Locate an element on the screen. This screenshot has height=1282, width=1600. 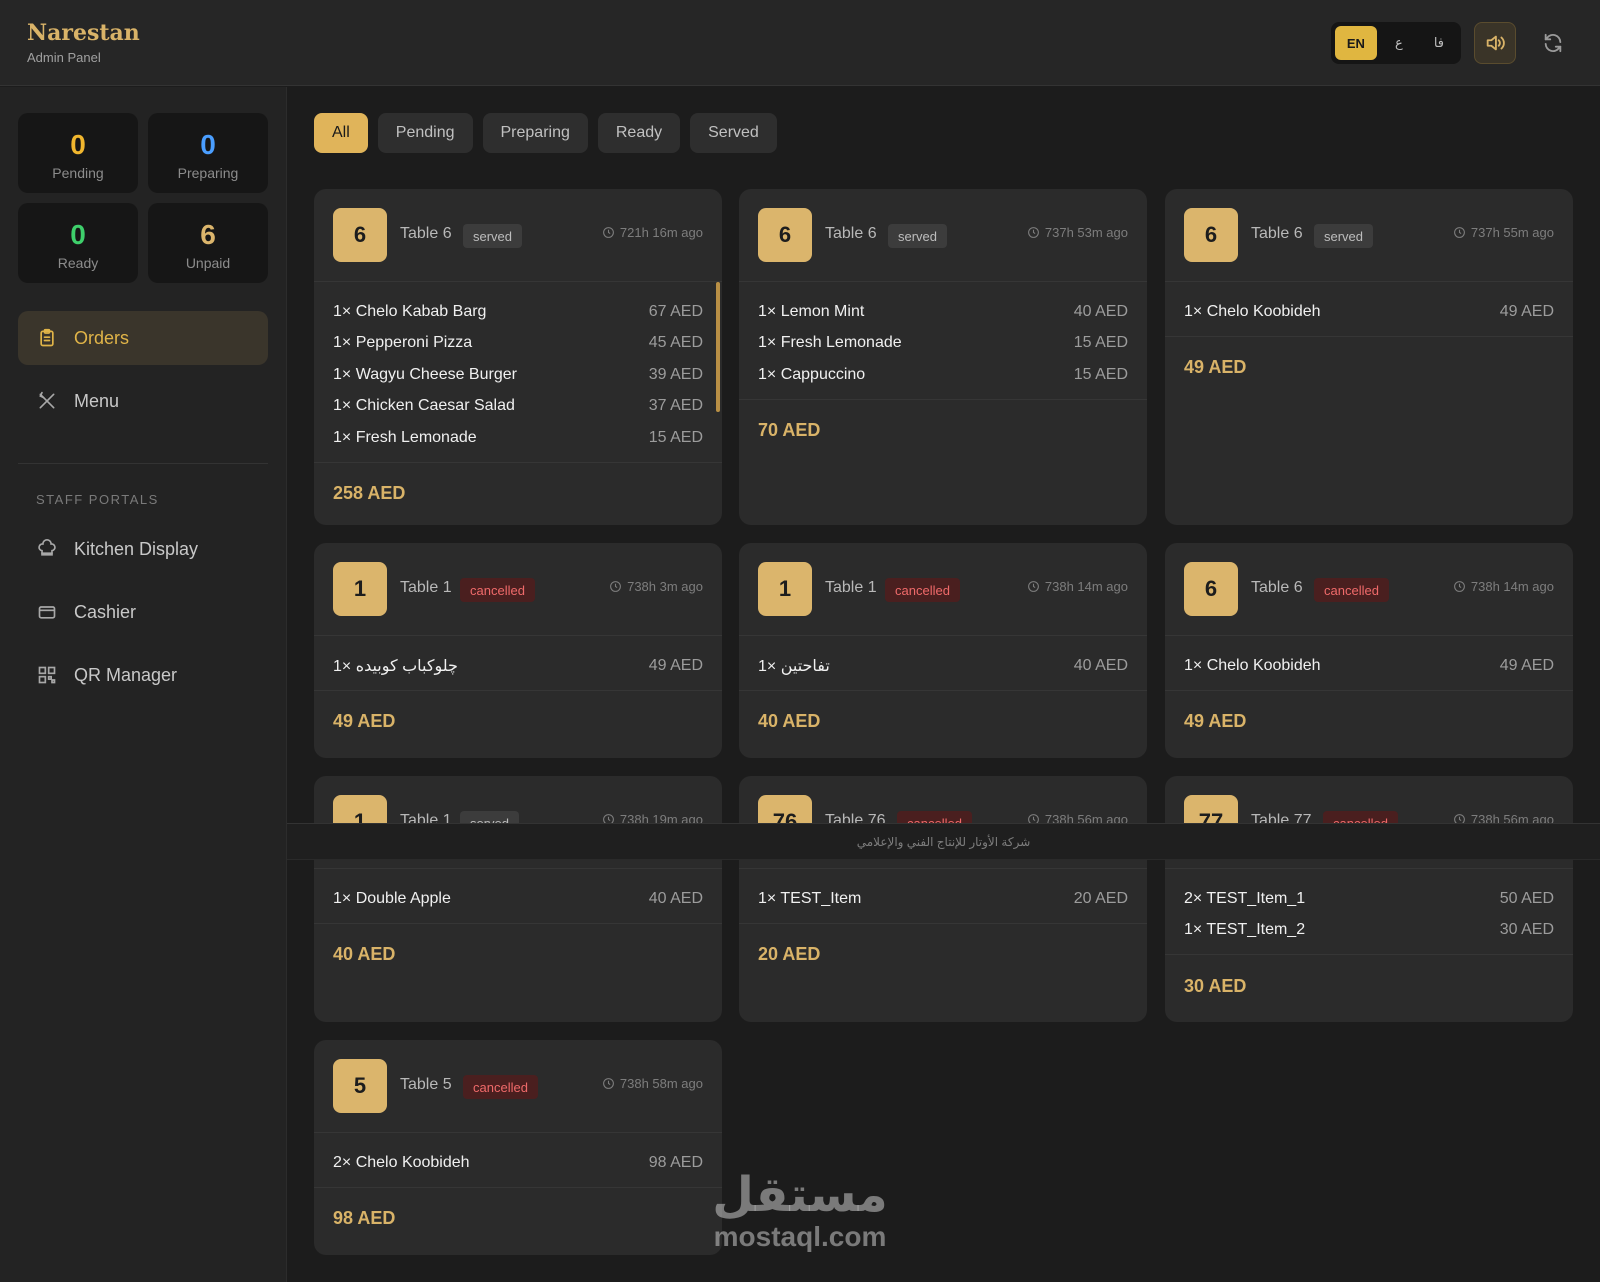
order-items-list: 2× Chelo Koobideh 98 AED is located at coordinates (518, 1160).